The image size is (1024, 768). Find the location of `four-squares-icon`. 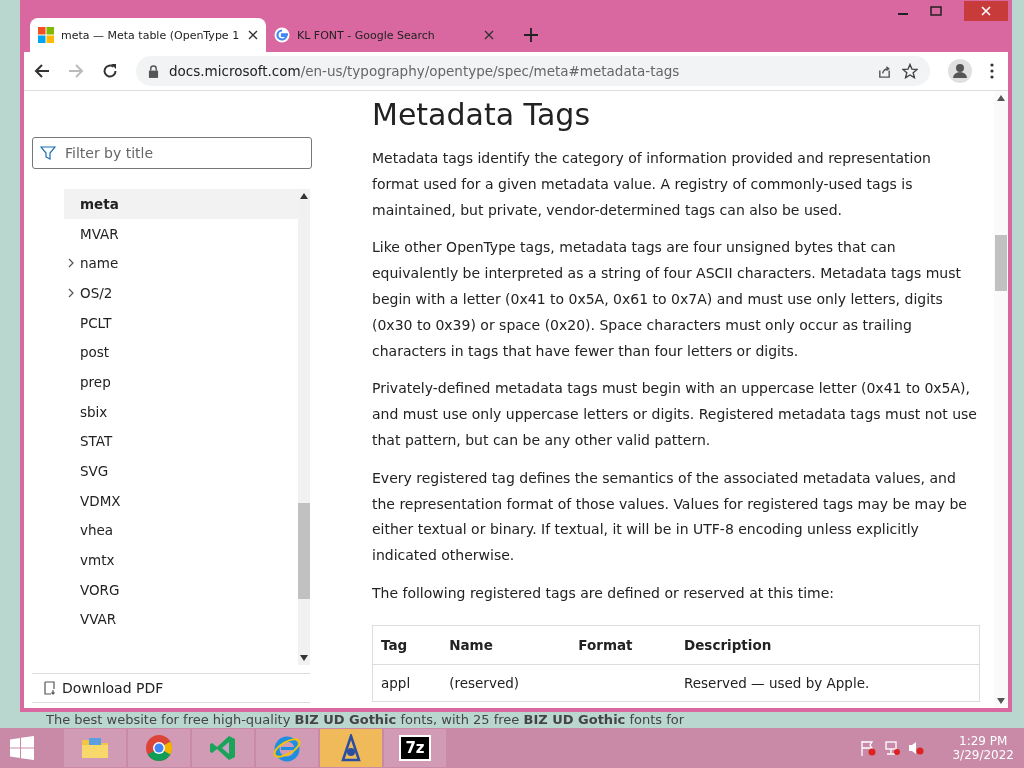

four-squares-icon is located at coordinates (46, 35).